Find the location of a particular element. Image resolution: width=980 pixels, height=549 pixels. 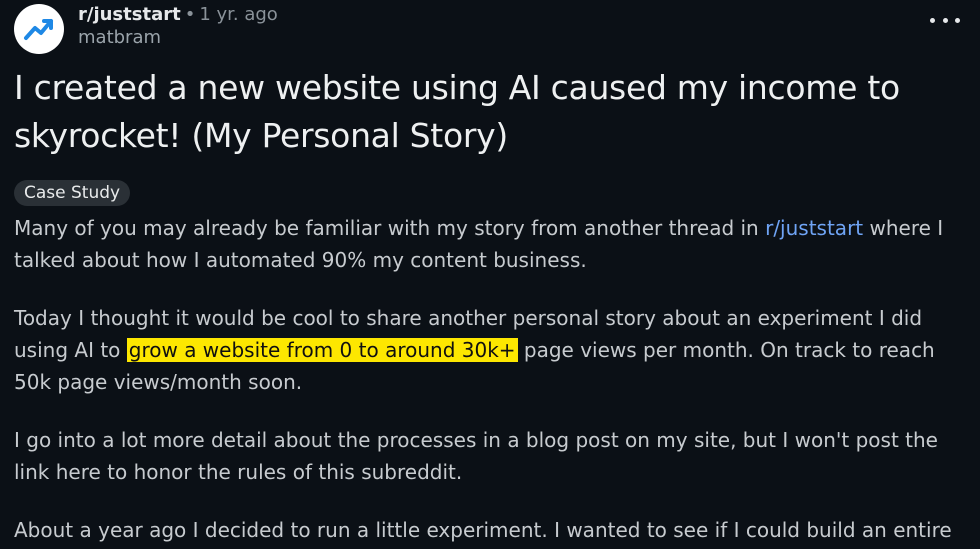

author-link: matbram is located at coordinates (178, 38).